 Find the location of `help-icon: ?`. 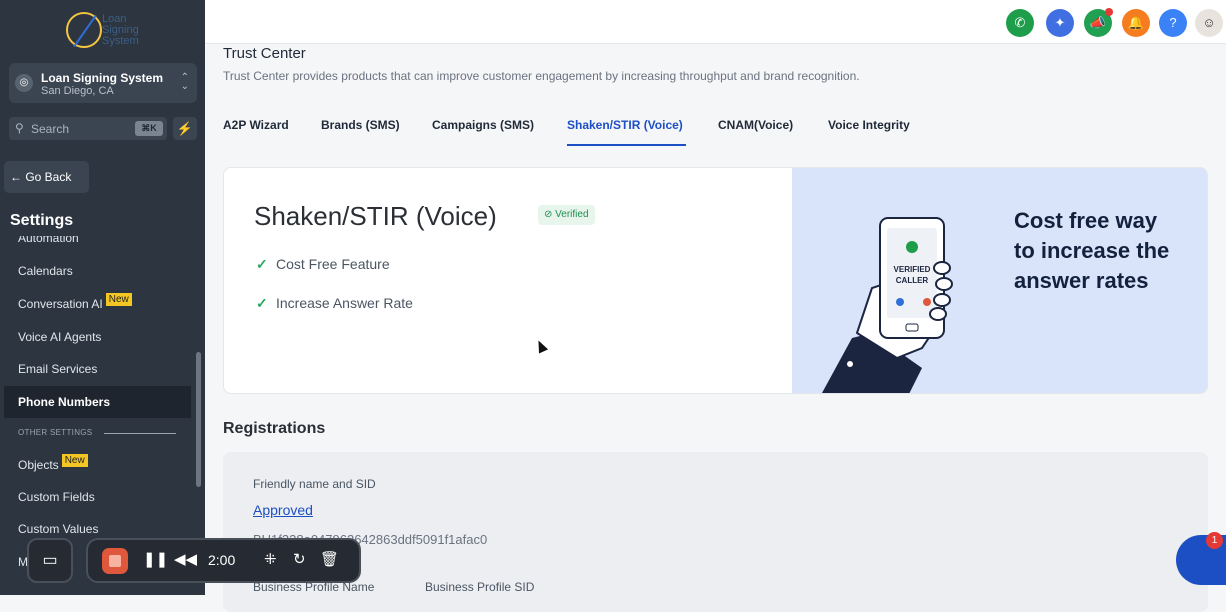

help-icon: ? is located at coordinates (1173, 23).